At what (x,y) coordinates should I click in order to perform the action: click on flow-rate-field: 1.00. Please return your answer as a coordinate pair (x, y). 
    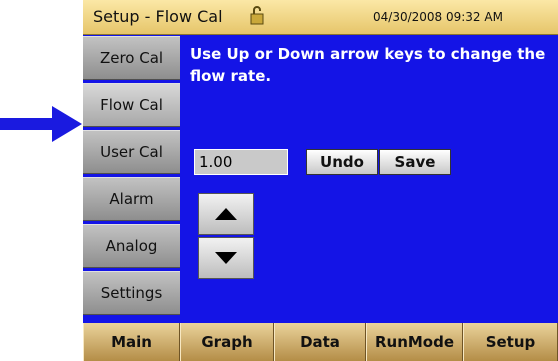
    Looking at the image, I should click on (241, 162).